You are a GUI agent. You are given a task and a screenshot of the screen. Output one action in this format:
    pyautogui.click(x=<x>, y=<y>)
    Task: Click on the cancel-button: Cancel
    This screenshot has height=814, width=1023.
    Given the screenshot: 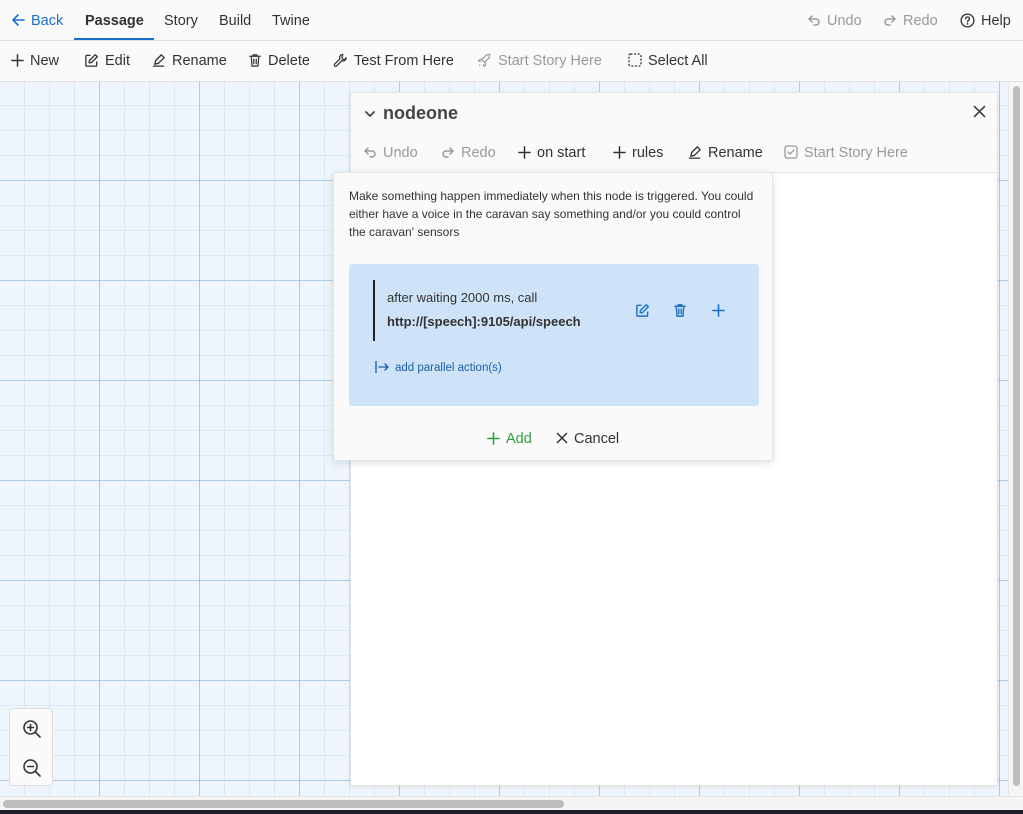 What is the action you would take?
    pyautogui.click(x=587, y=439)
    